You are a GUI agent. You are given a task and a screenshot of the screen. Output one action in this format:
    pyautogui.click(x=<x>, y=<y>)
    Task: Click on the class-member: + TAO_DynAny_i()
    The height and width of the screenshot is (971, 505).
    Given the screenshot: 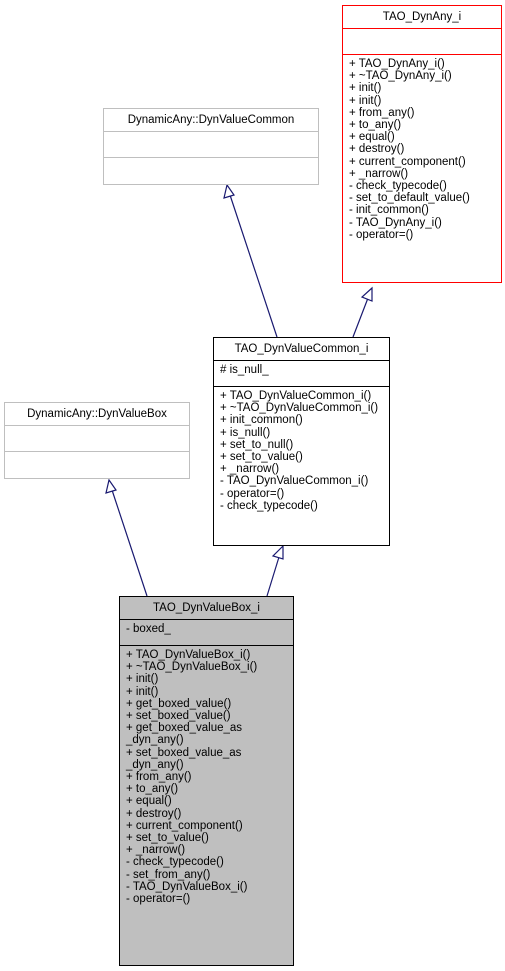 What is the action you would take?
    pyautogui.click(x=397, y=64)
    